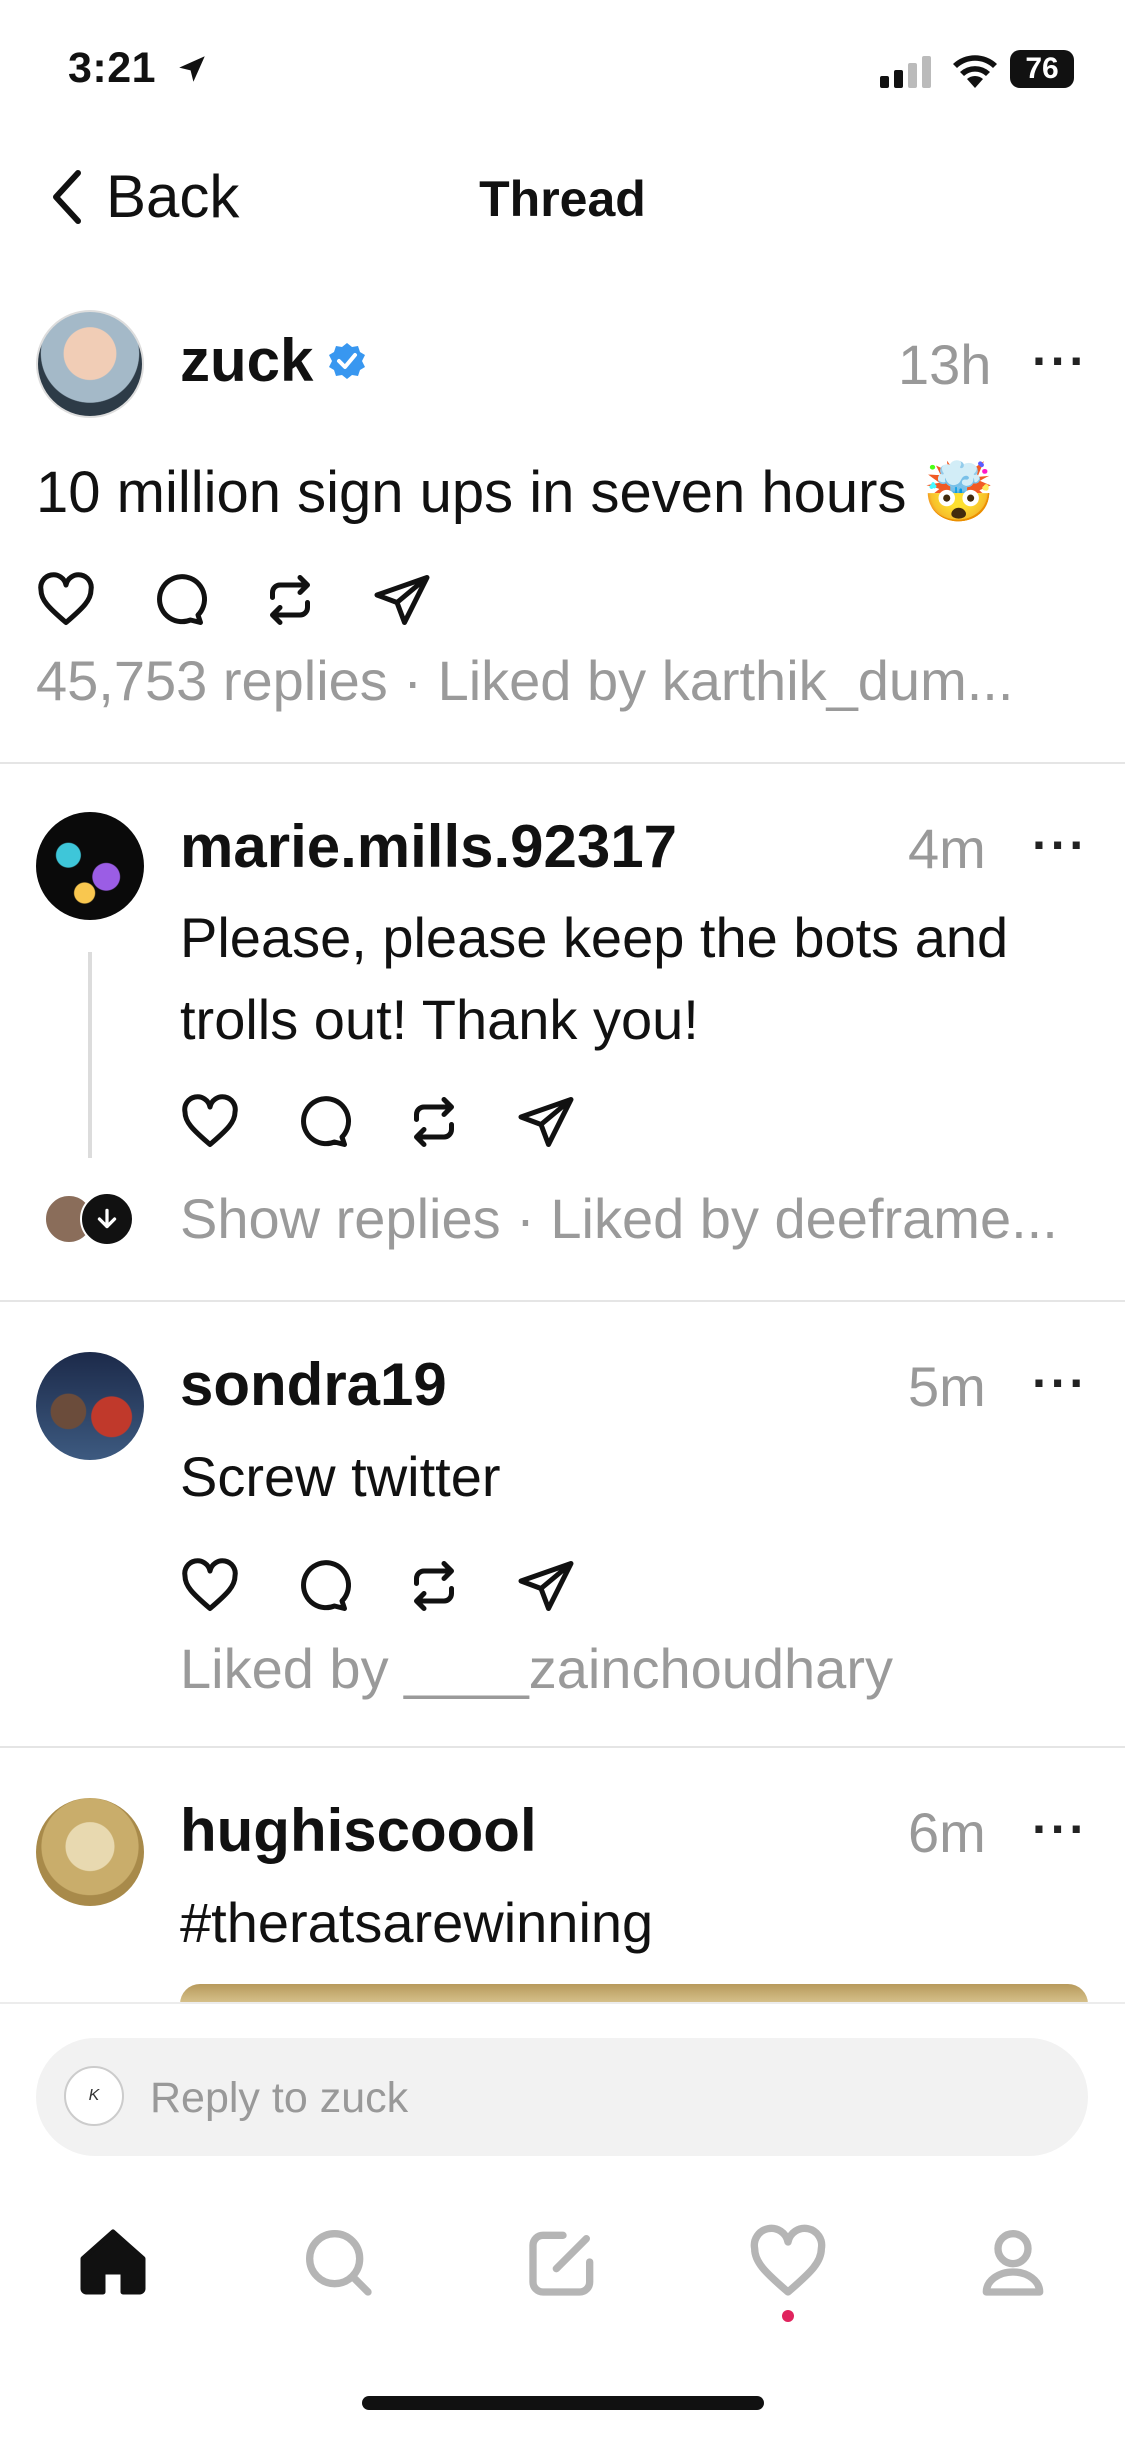  I want to click on reply-avatars-stack, so click(89, 1219).